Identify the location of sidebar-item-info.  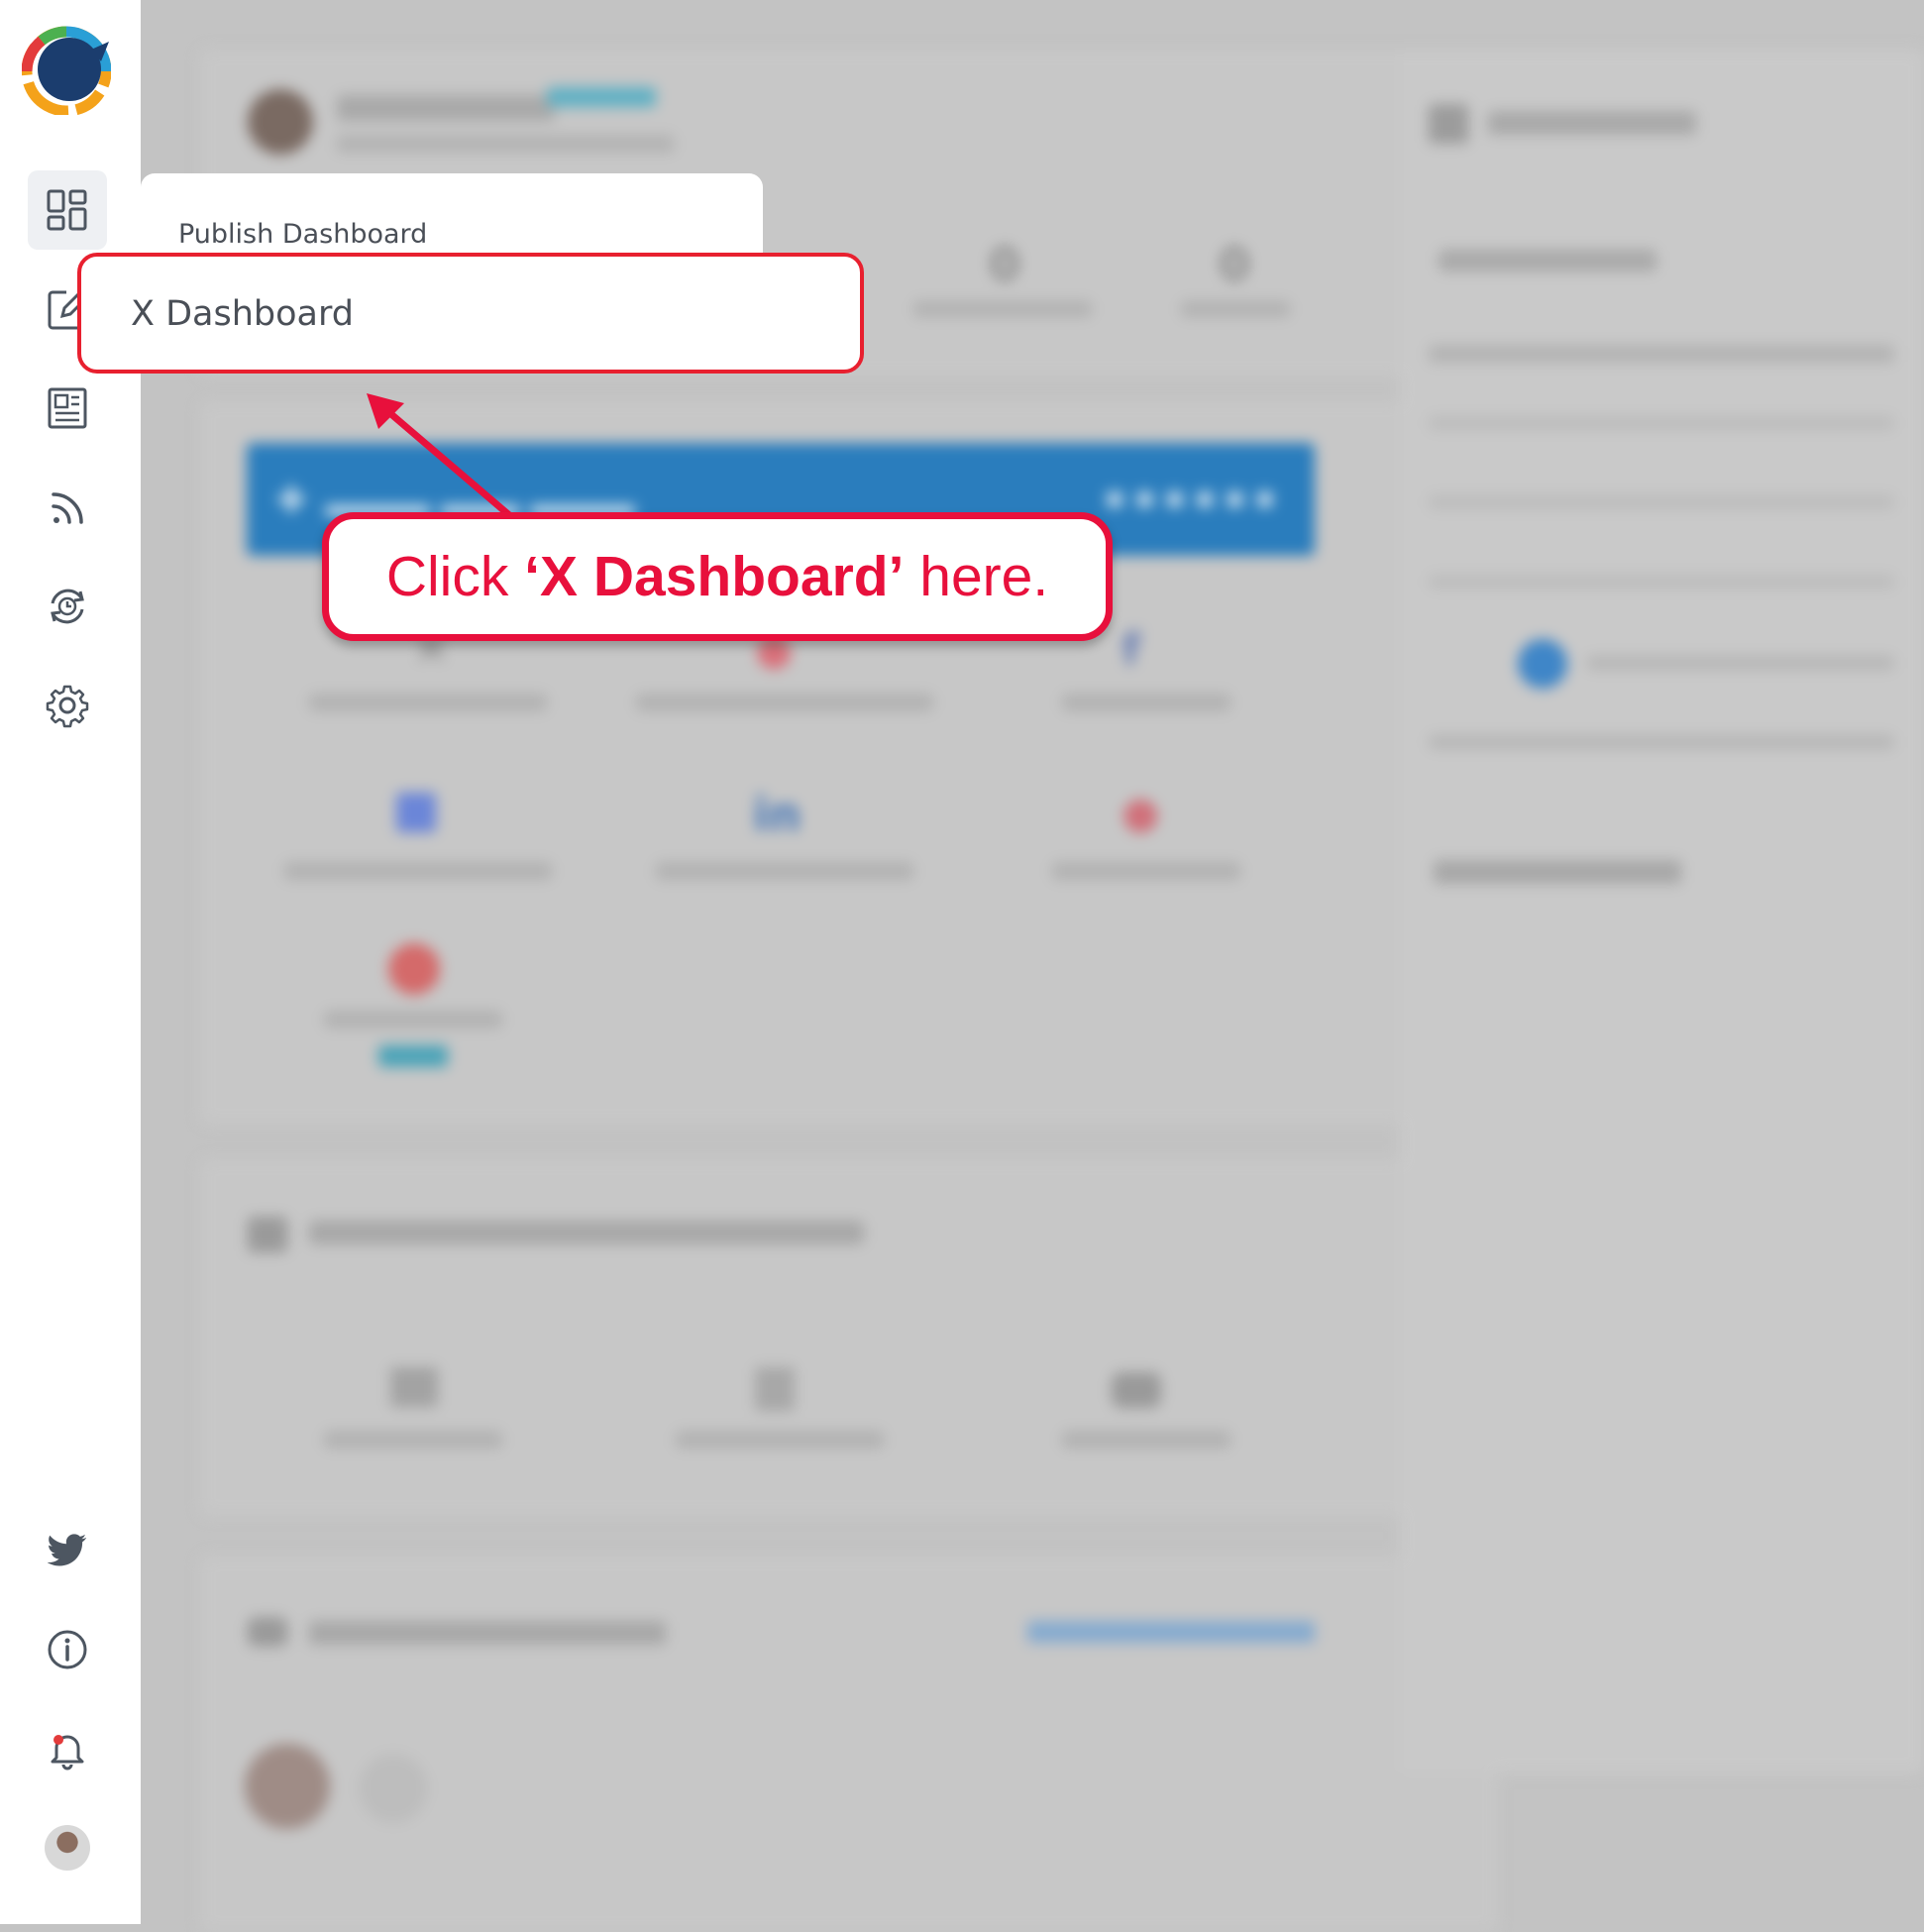
(67, 1649).